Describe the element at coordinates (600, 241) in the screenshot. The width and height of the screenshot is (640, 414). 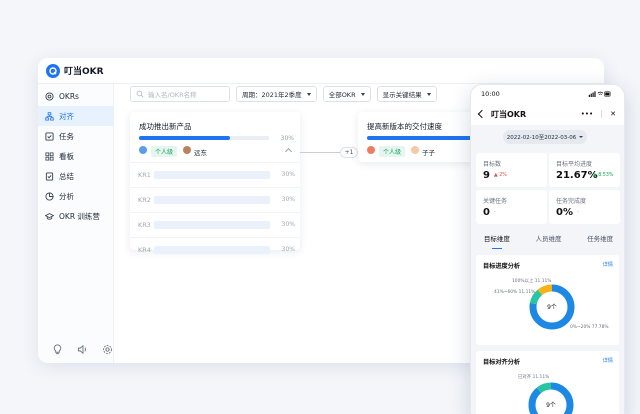
I see `tab-task-dimension: 任务维度` at that location.